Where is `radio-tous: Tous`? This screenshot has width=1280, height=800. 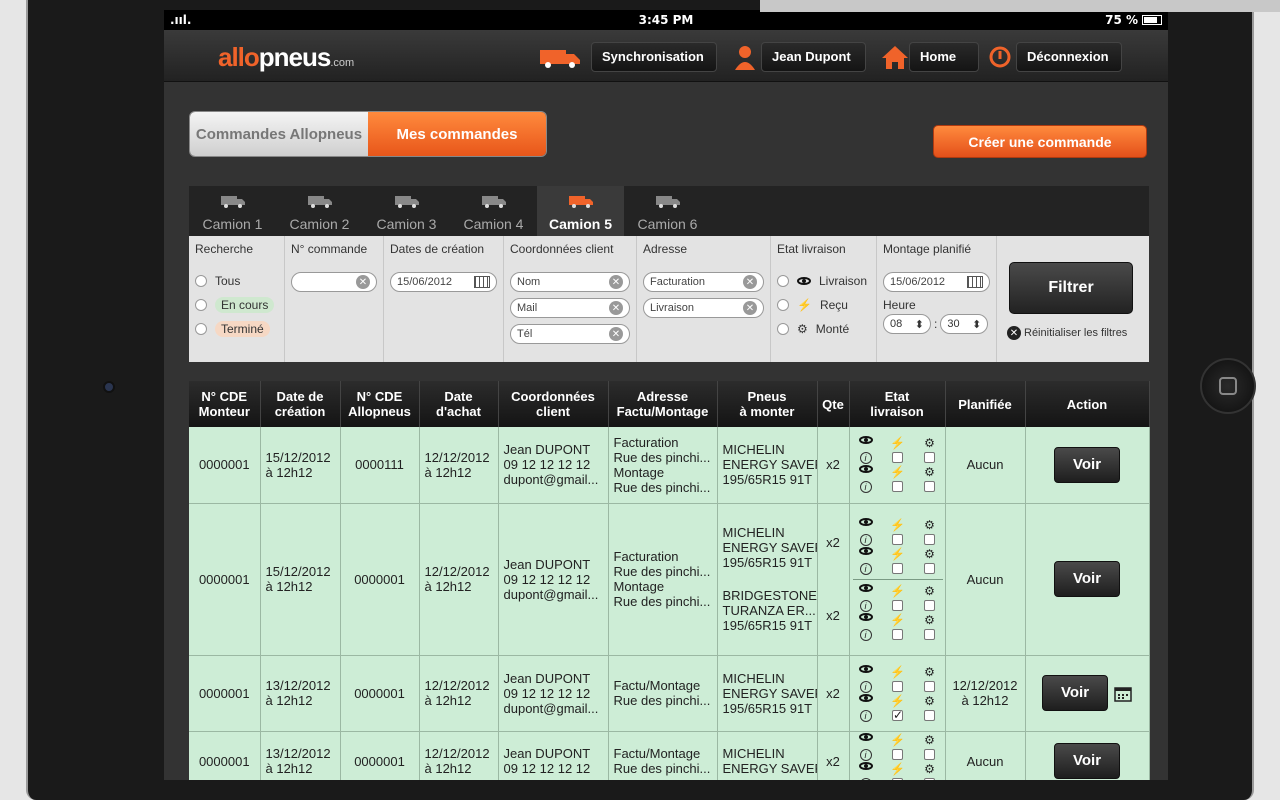
radio-tous: Tous is located at coordinates (236, 281).